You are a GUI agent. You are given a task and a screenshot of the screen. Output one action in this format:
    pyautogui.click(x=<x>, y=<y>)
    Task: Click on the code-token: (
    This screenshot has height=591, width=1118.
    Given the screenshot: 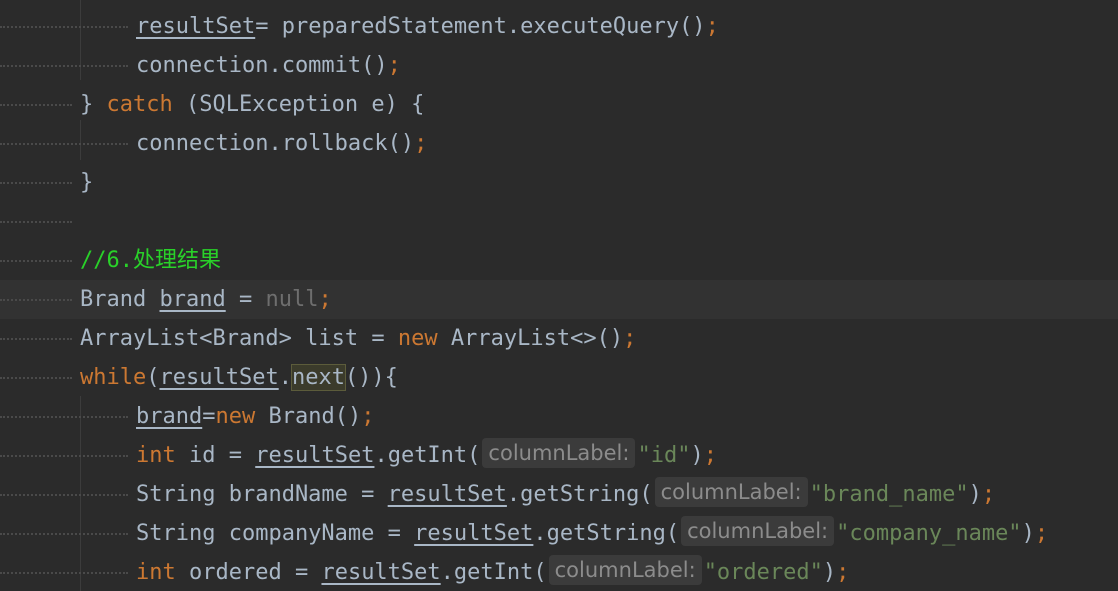 What is the action you would take?
    pyautogui.click(x=153, y=377)
    